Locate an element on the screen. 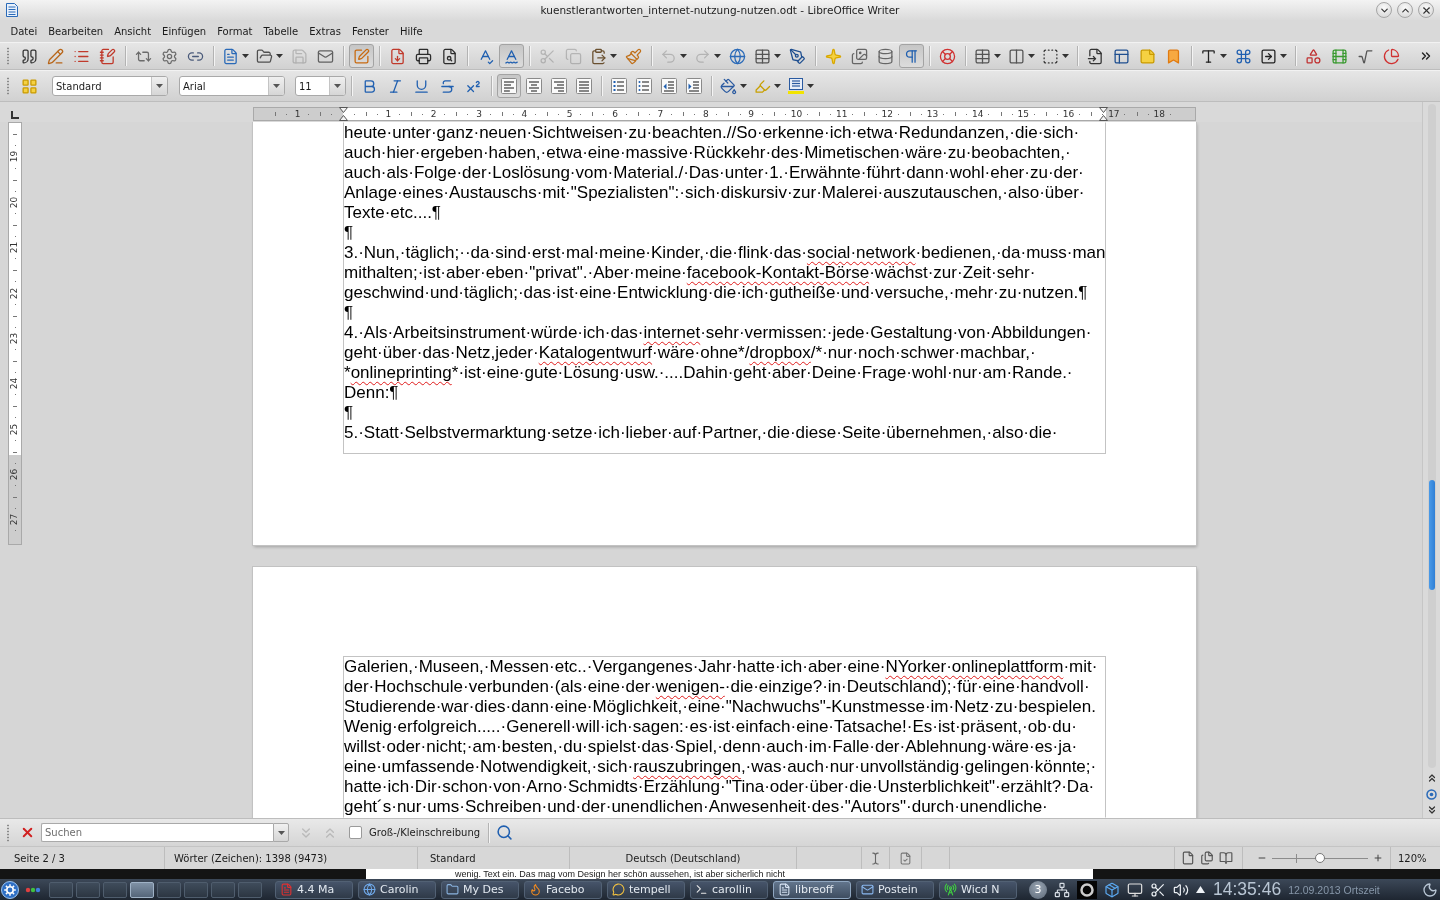 The image size is (1440, 900). menu-item: Bearbeiten is located at coordinates (75, 31).